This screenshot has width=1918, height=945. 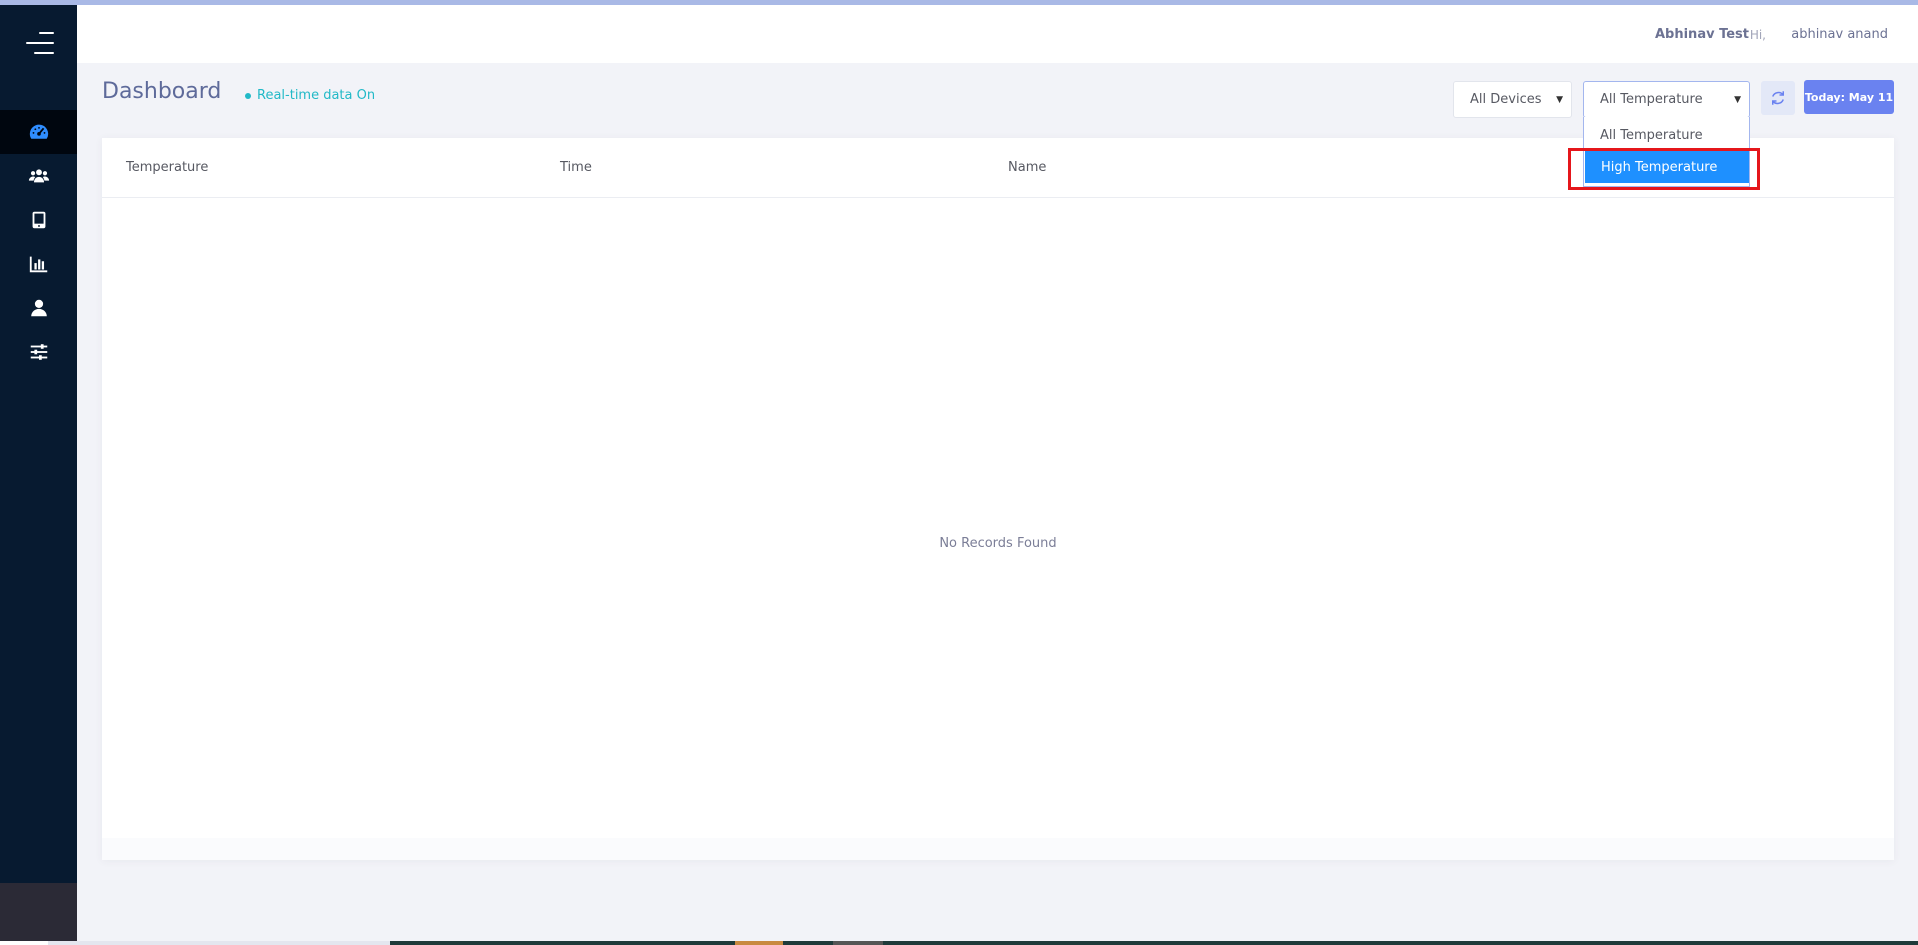 I want to click on dropdown-option-high-temperature: High Temperature, so click(x=1667, y=167).